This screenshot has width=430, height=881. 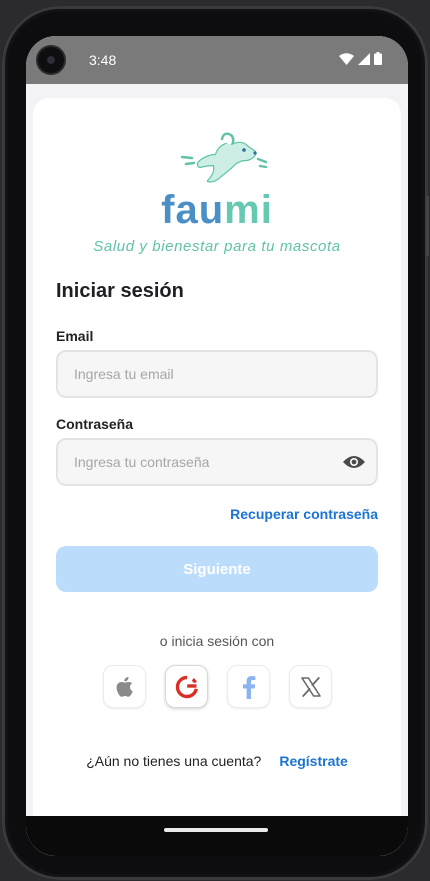 I want to click on eye-icon, so click(x=354, y=462).